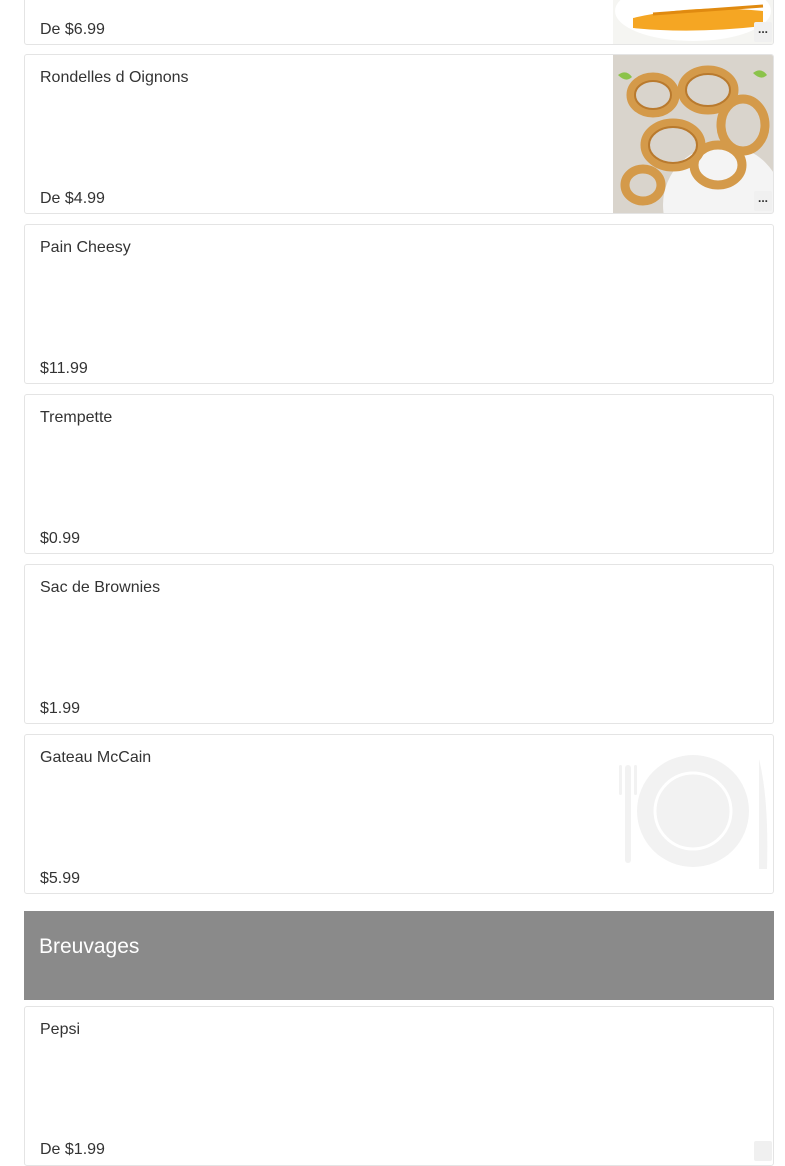 This screenshot has width=785, height=1166. Describe the element at coordinates (763, 1151) in the screenshot. I see `more-button` at that location.